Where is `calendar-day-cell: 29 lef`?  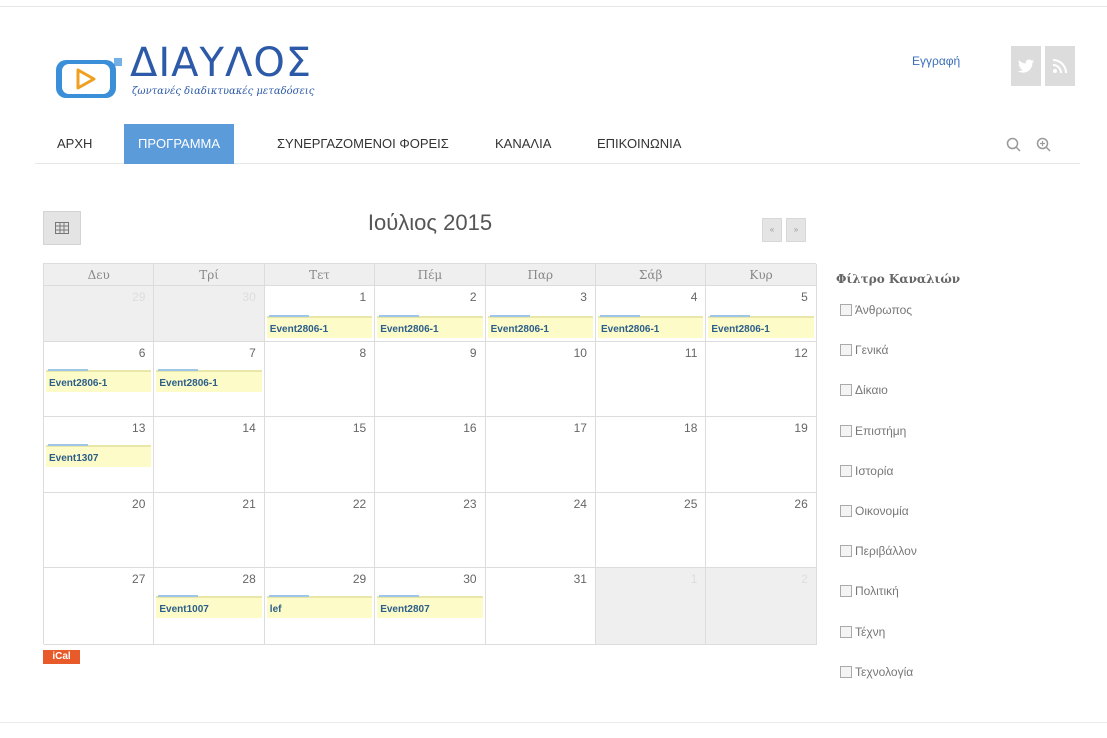 calendar-day-cell: 29 lef is located at coordinates (320, 606).